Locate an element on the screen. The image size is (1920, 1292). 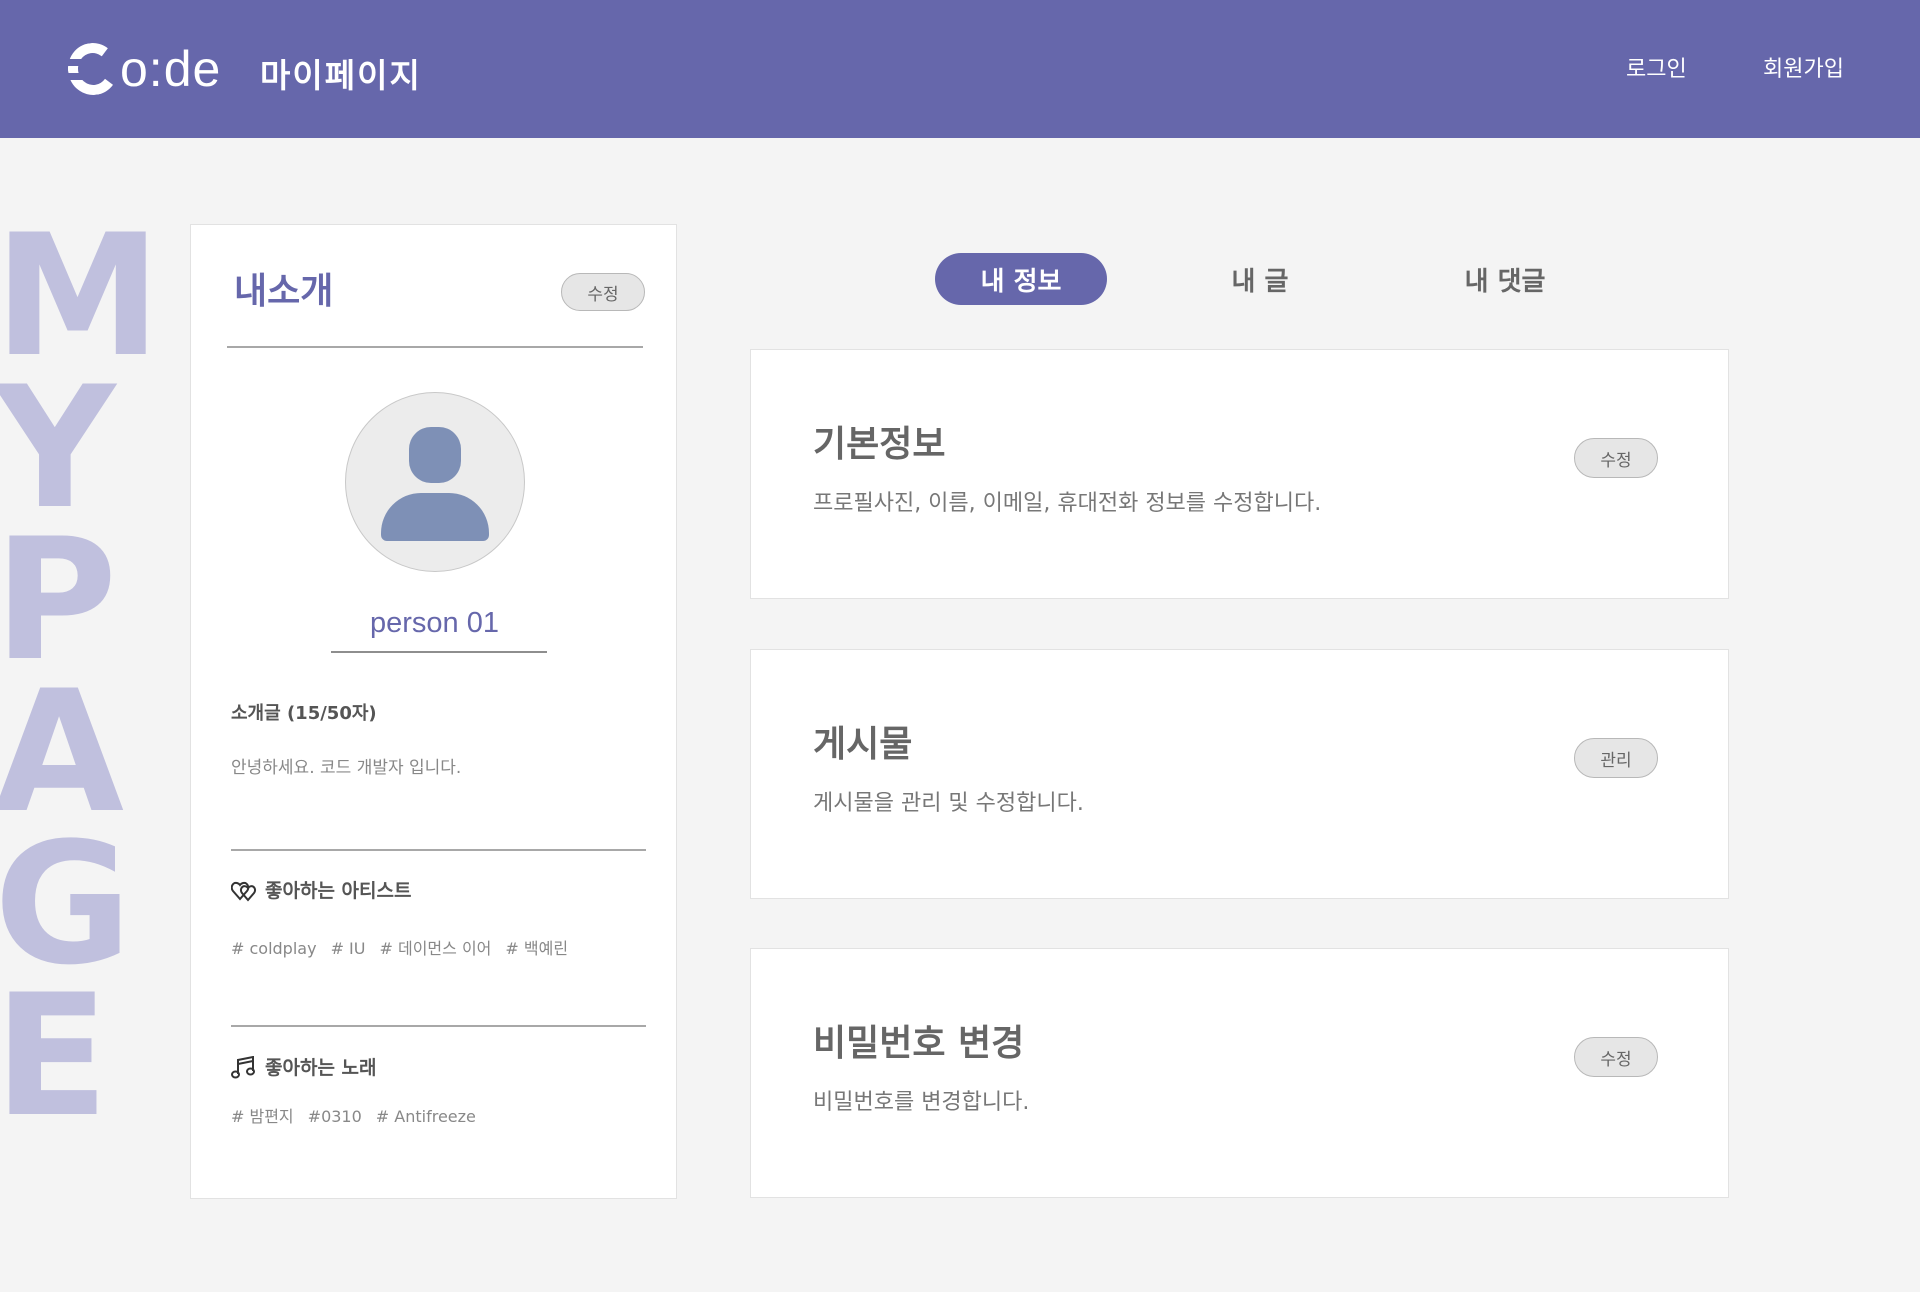
name-underline is located at coordinates (439, 652).